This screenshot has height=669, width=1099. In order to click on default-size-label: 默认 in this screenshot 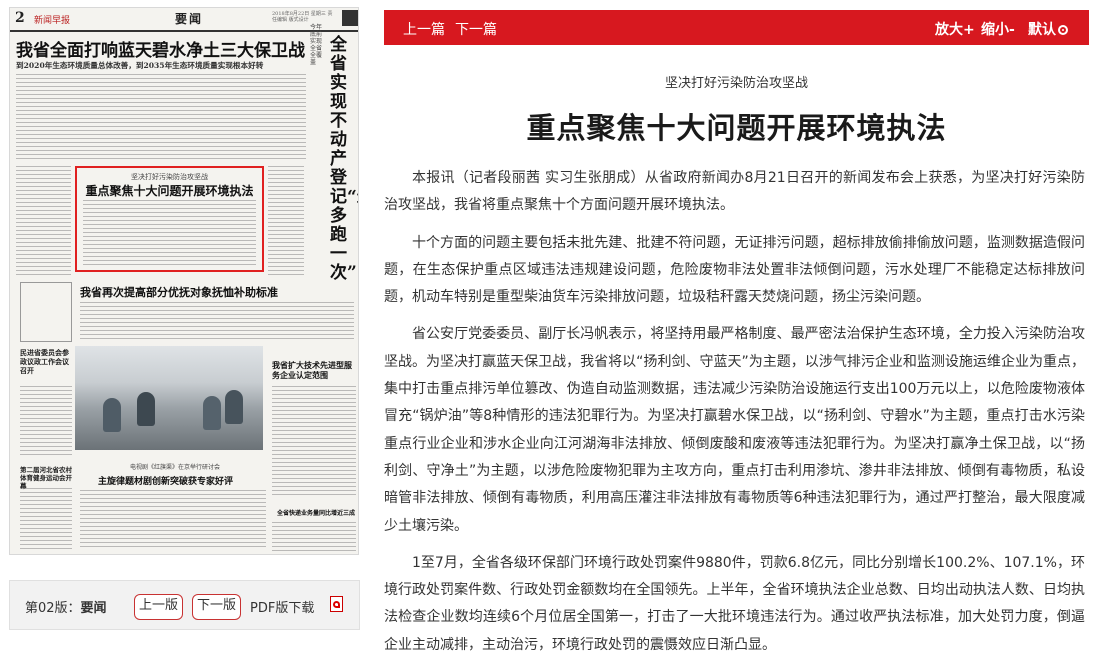, I will do `click(1042, 30)`.